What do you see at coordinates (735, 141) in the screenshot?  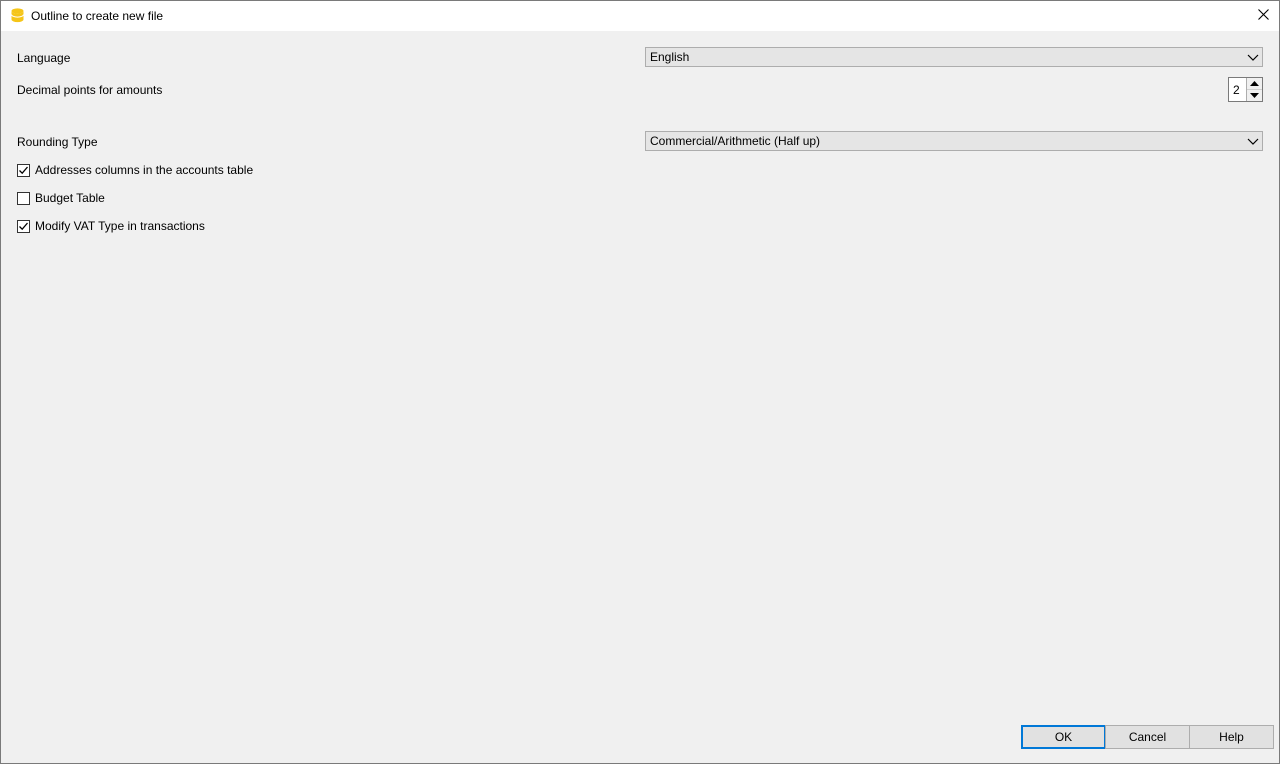 I see `rounding-type-select-value: Commercial/Arithmetic (Half up)` at bounding box center [735, 141].